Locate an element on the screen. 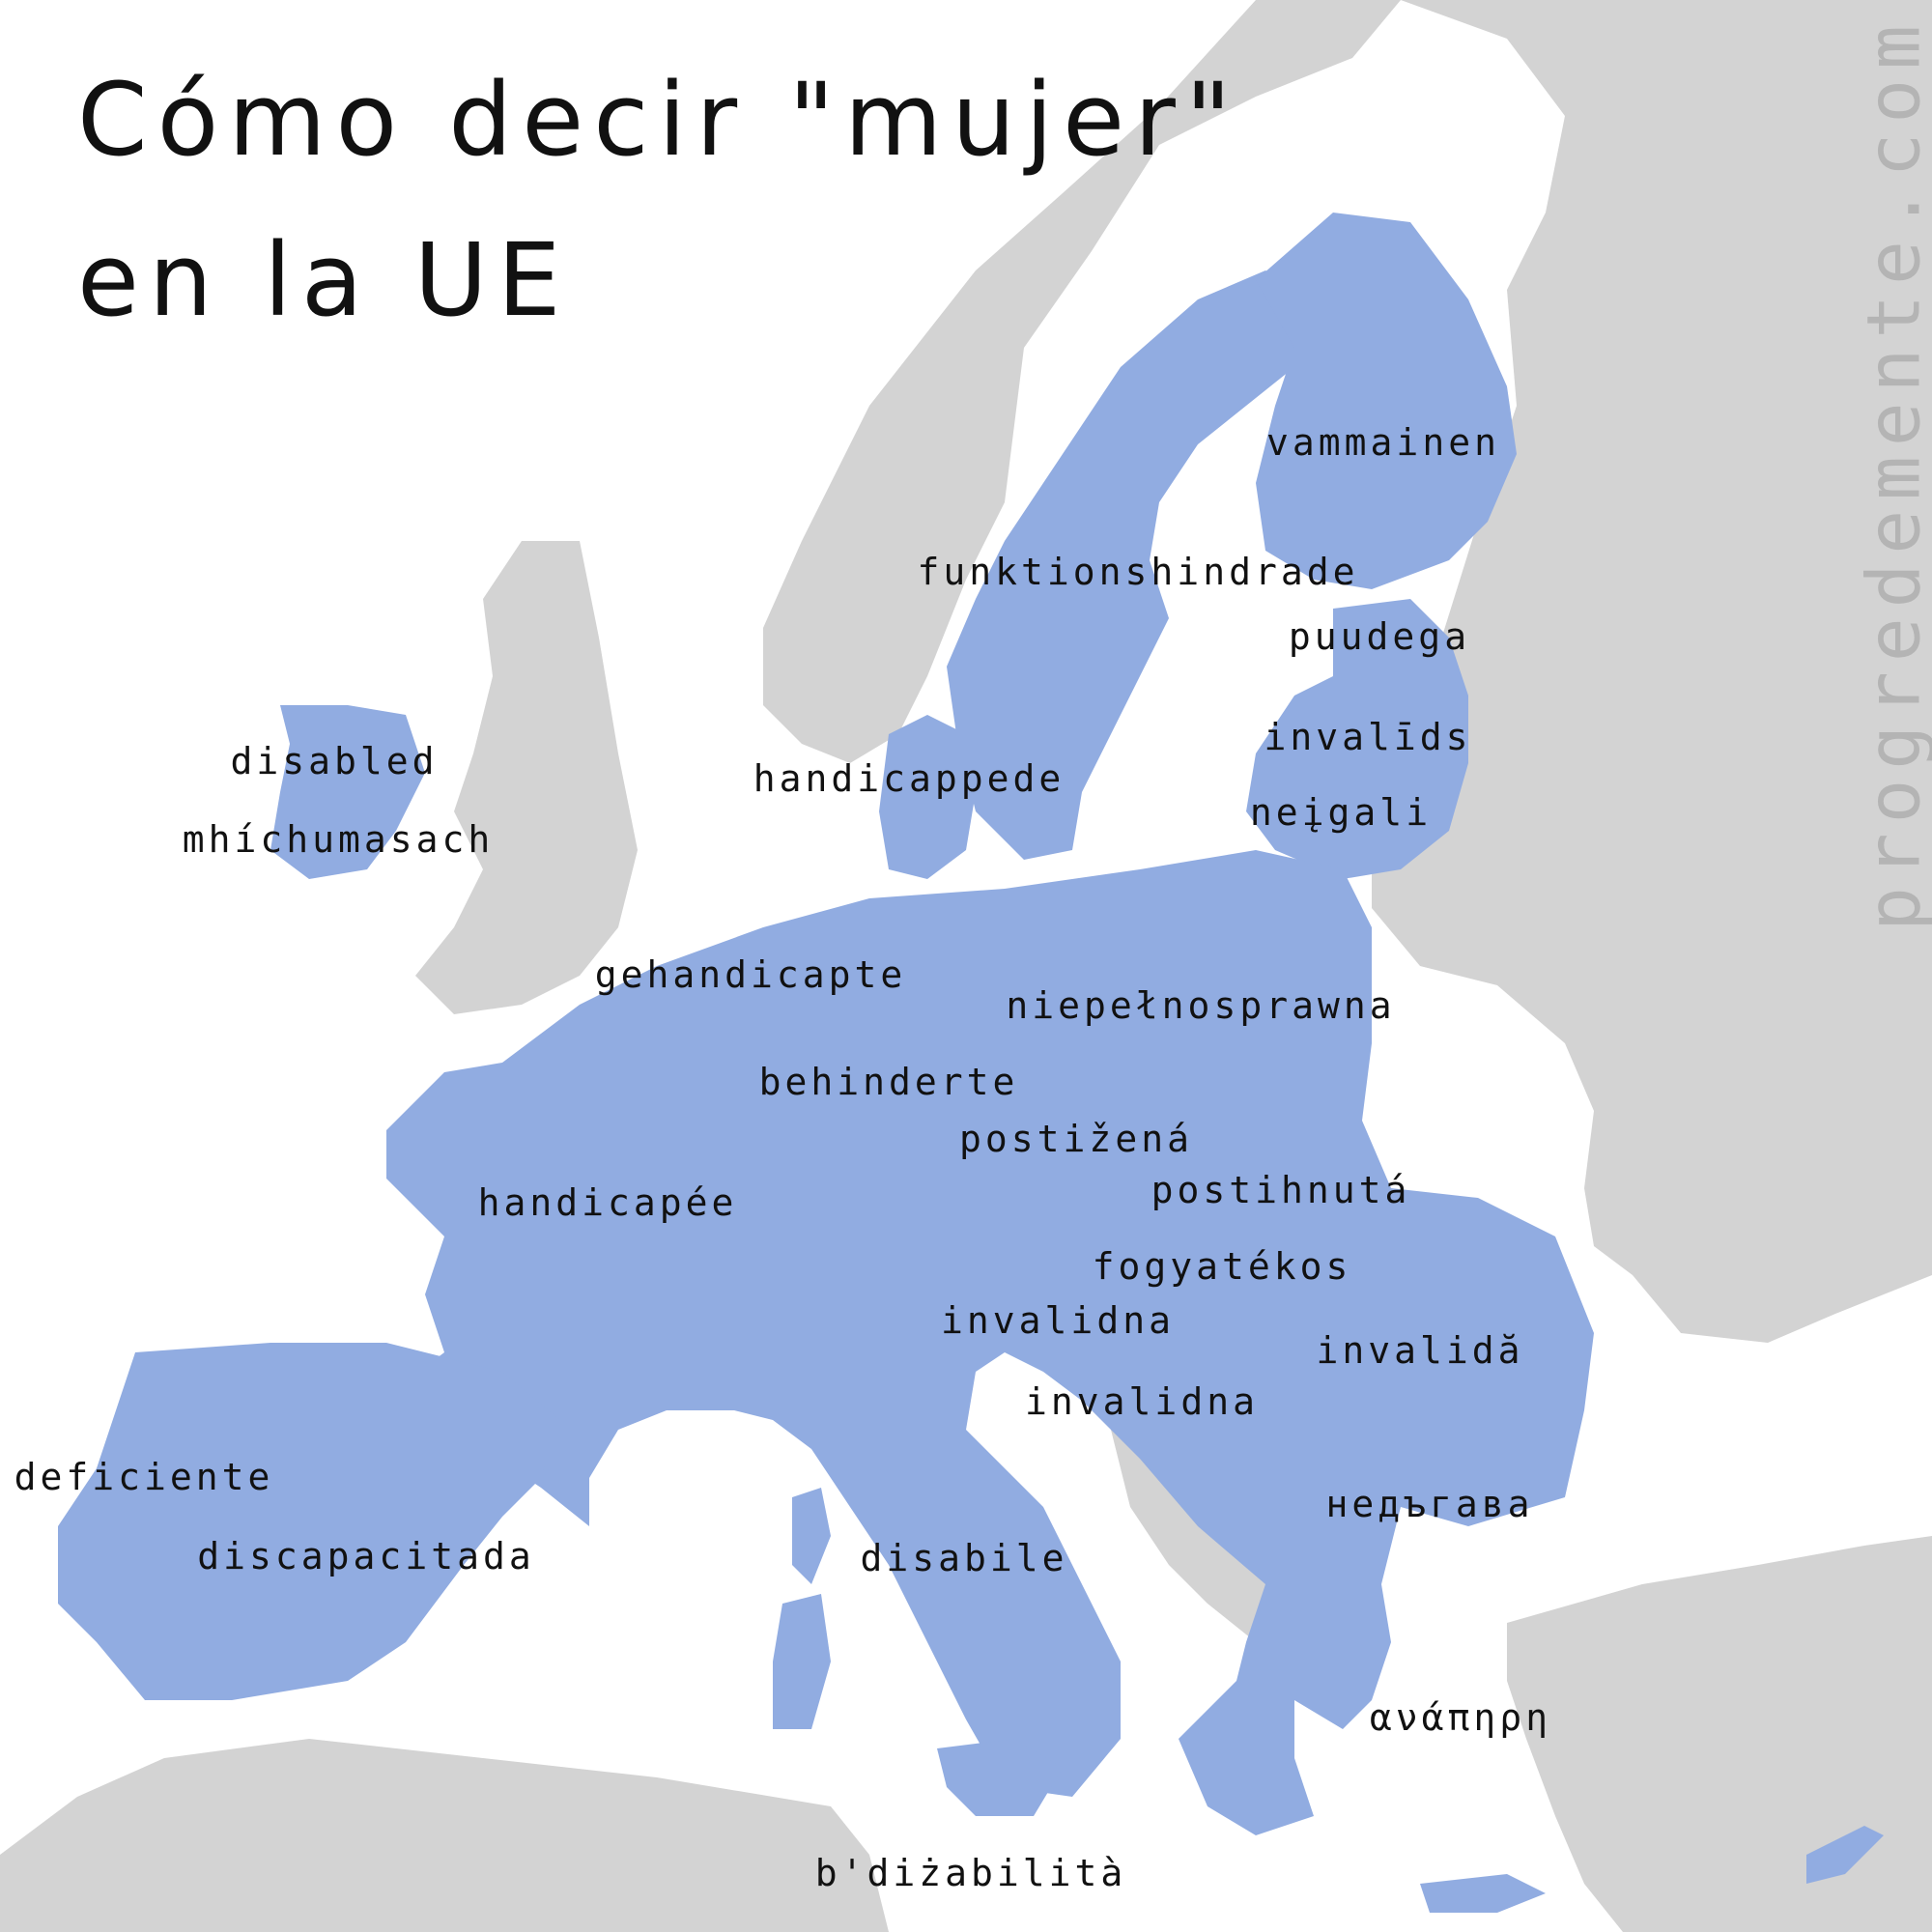 The image size is (1932, 1932). label-italy: disabile is located at coordinates (964, 1558).